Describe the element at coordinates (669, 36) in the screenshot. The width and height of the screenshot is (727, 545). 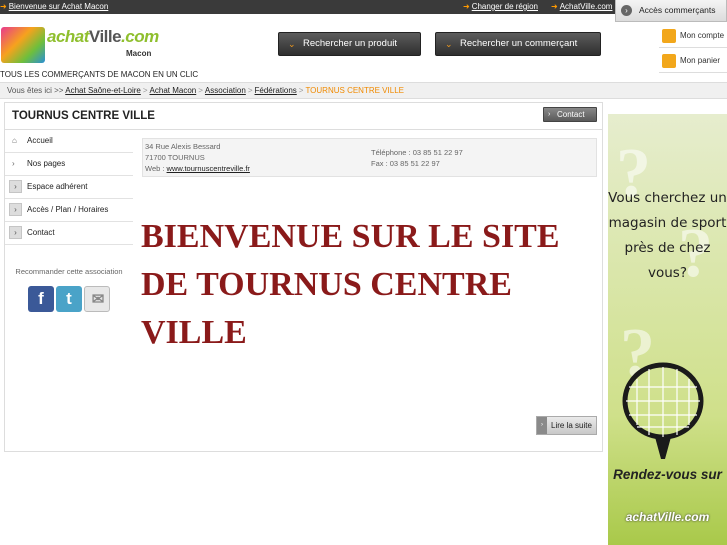
I see `user-icon` at that location.